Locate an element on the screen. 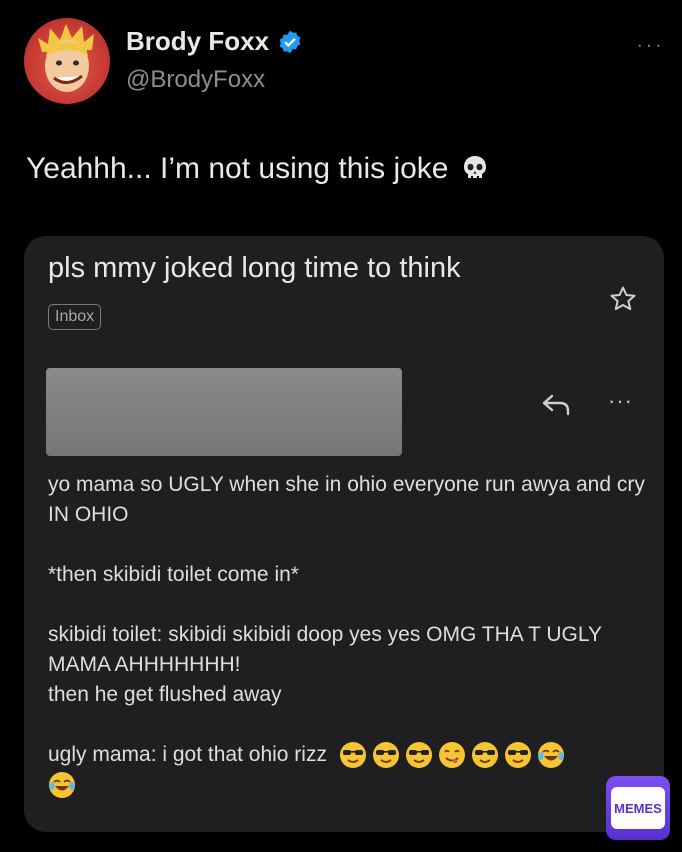 The width and height of the screenshot is (682, 852). tweet-header: Brody Foxx @BrodyFoxx ··· is located at coordinates (344, 60).